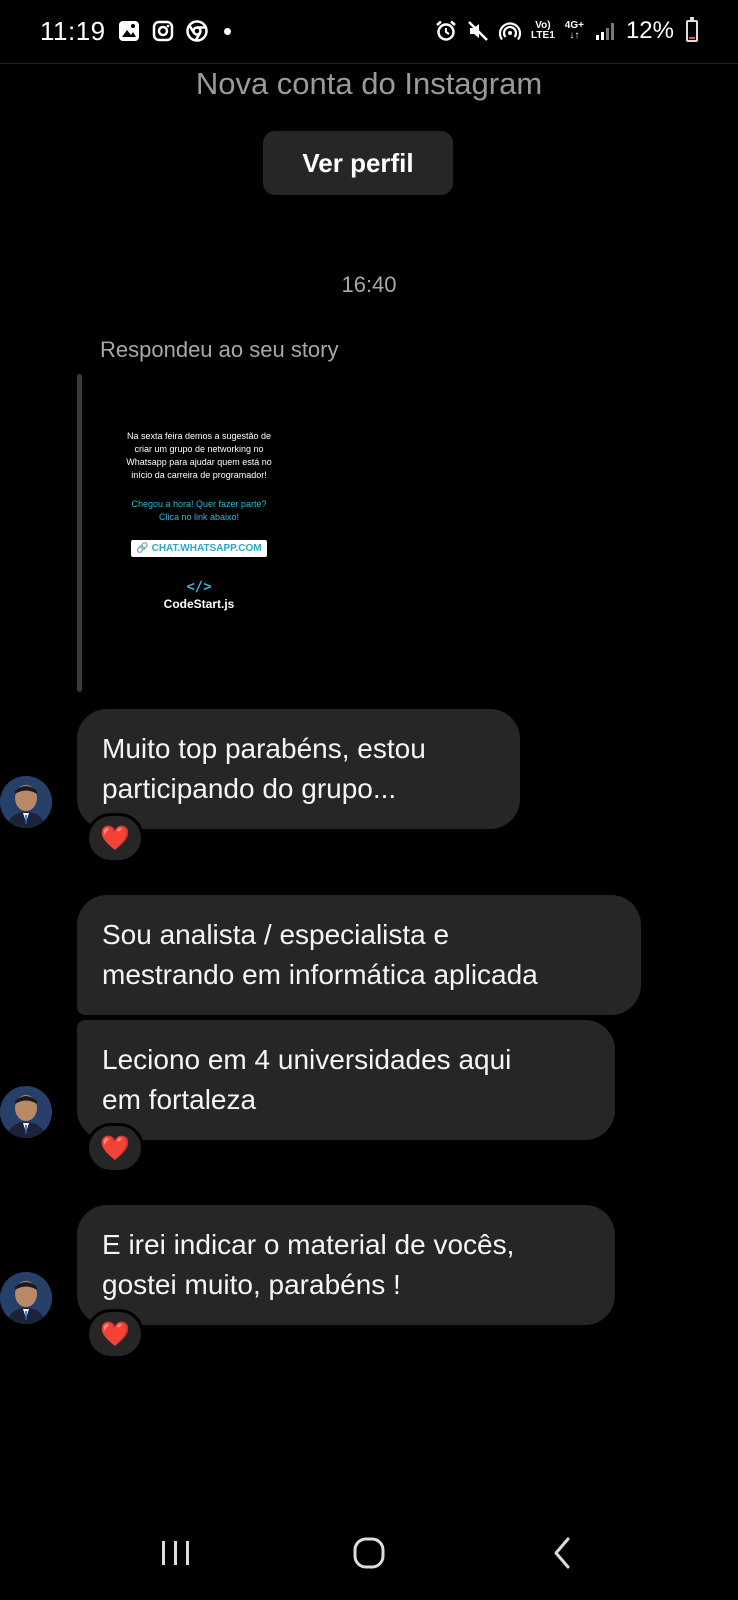  I want to click on 4g-icon: 4G+ ↓↑, so click(574, 31).